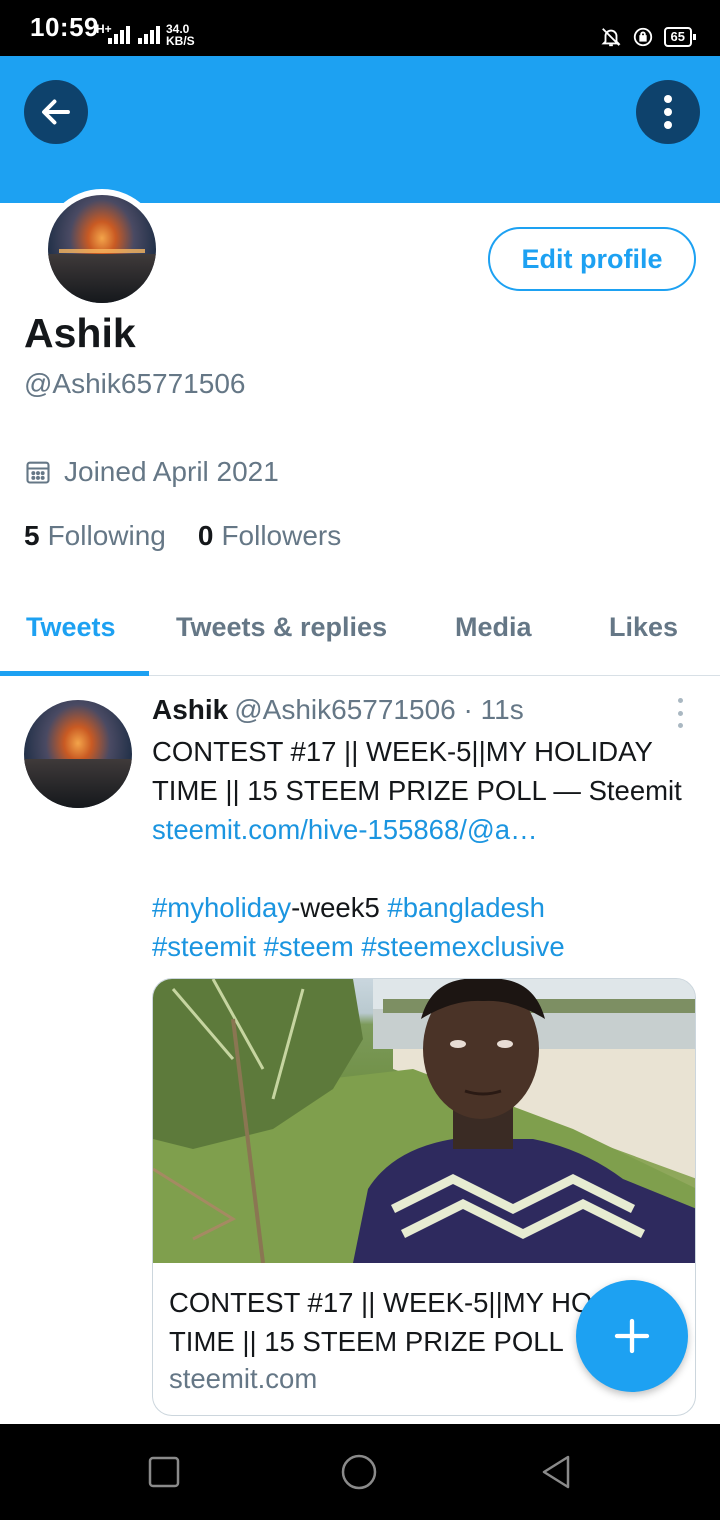 The image size is (720, 1520). What do you see at coordinates (281, 535) in the screenshot?
I see `followers-label: Followers` at bounding box center [281, 535].